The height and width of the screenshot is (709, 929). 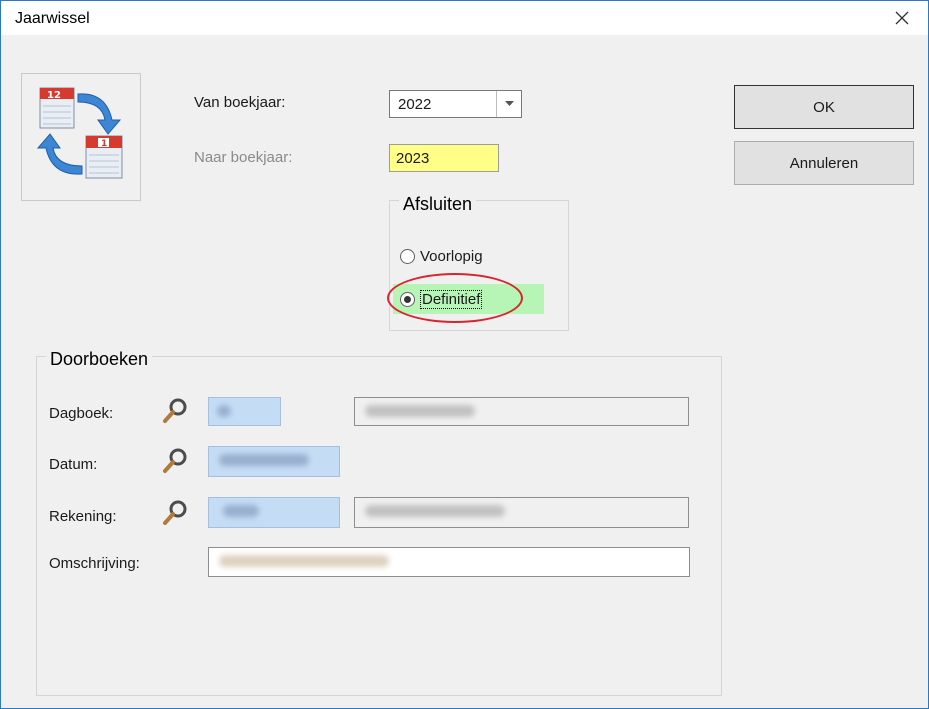 I want to click on calendar-swap-icon: 12 1, so click(x=79, y=133).